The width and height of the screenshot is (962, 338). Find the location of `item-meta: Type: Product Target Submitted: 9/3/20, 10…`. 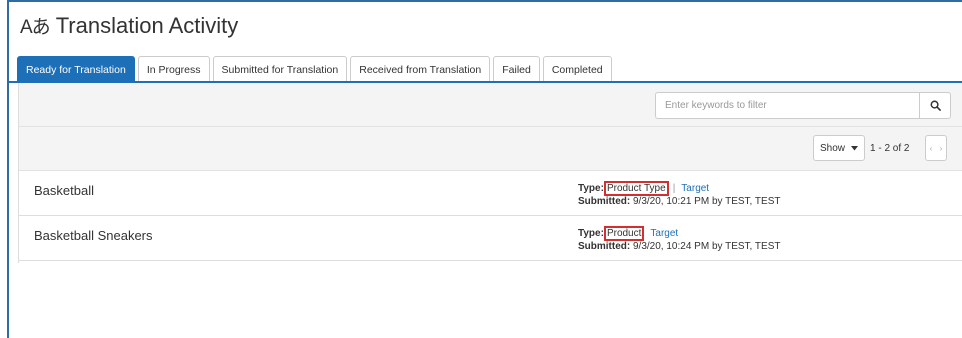

item-meta: Type: Product Target Submitted: 9/3/20, 10… is located at coordinates (679, 239).